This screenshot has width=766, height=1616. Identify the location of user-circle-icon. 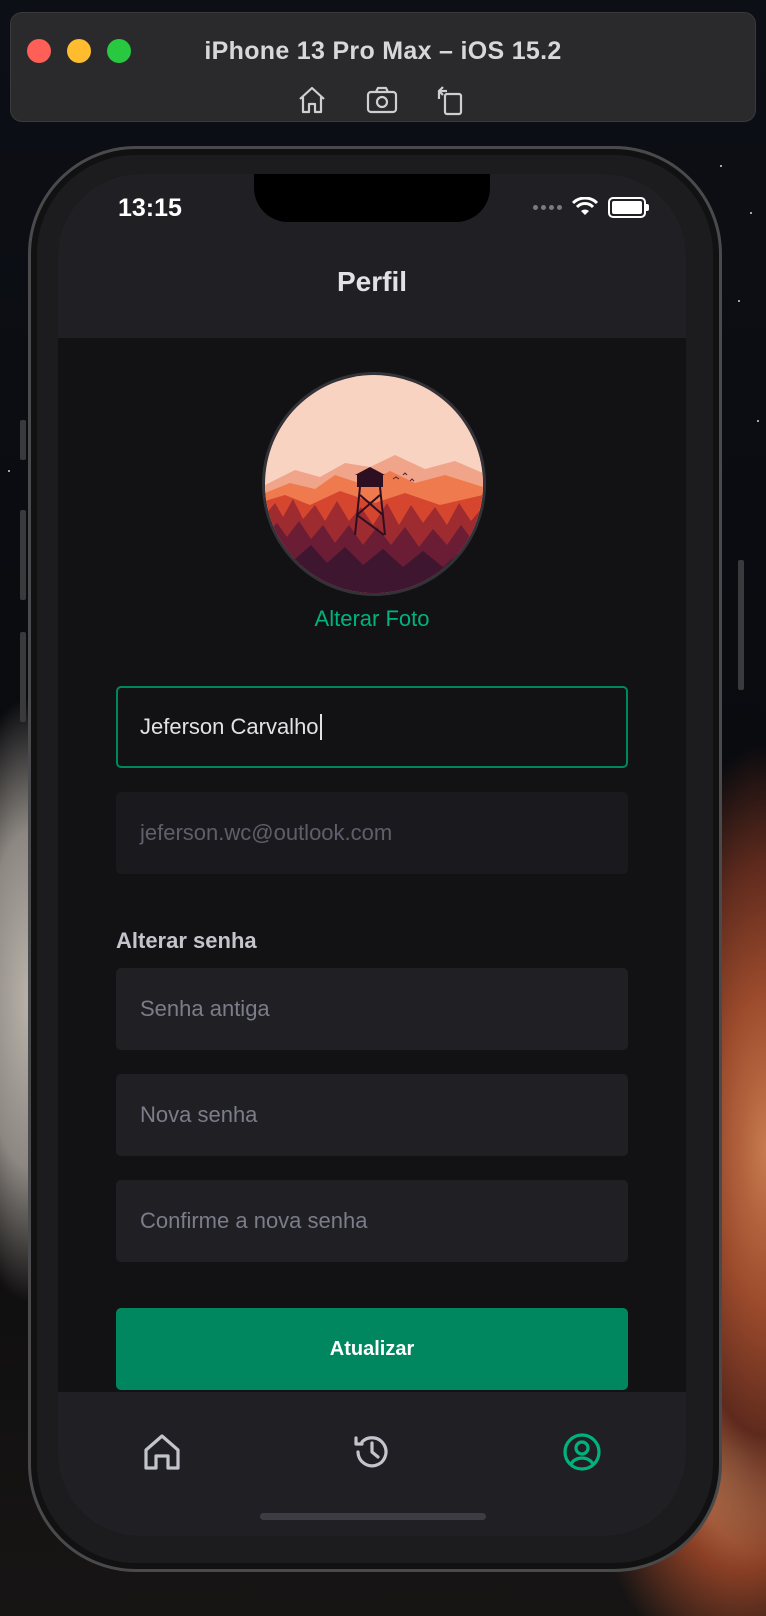
(582, 1452).